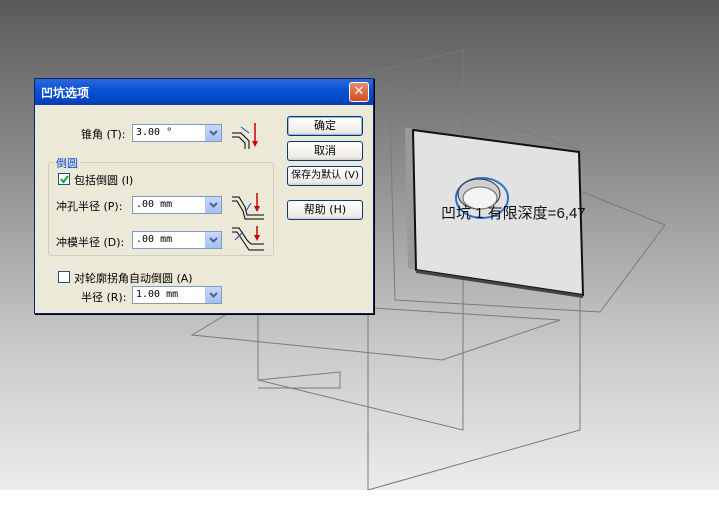 The height and width of the screenshot is (512, 719). Describe the element at coordinates (154, 132) in the screenshot. I see `cone-angle-value: 3.00 °` at that location.